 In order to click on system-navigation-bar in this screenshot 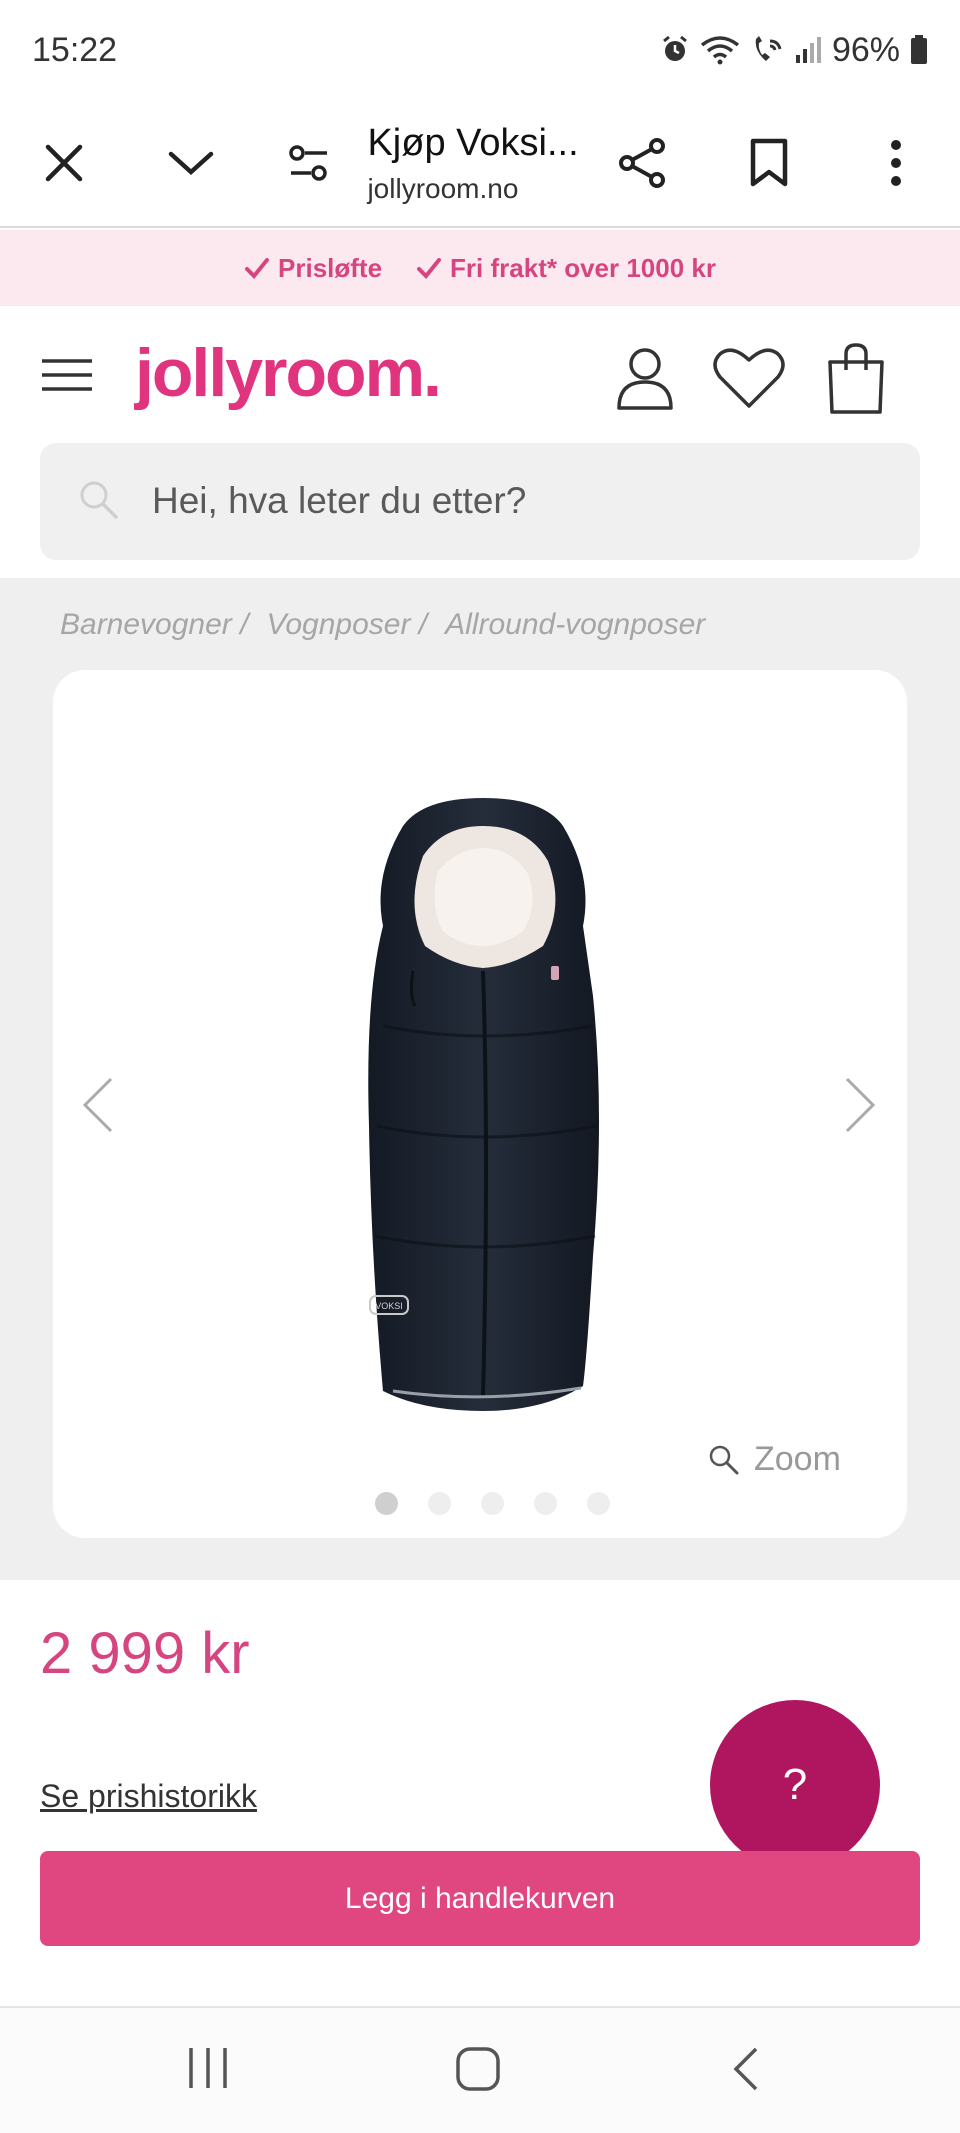, I will do `click(480, 2069)`.